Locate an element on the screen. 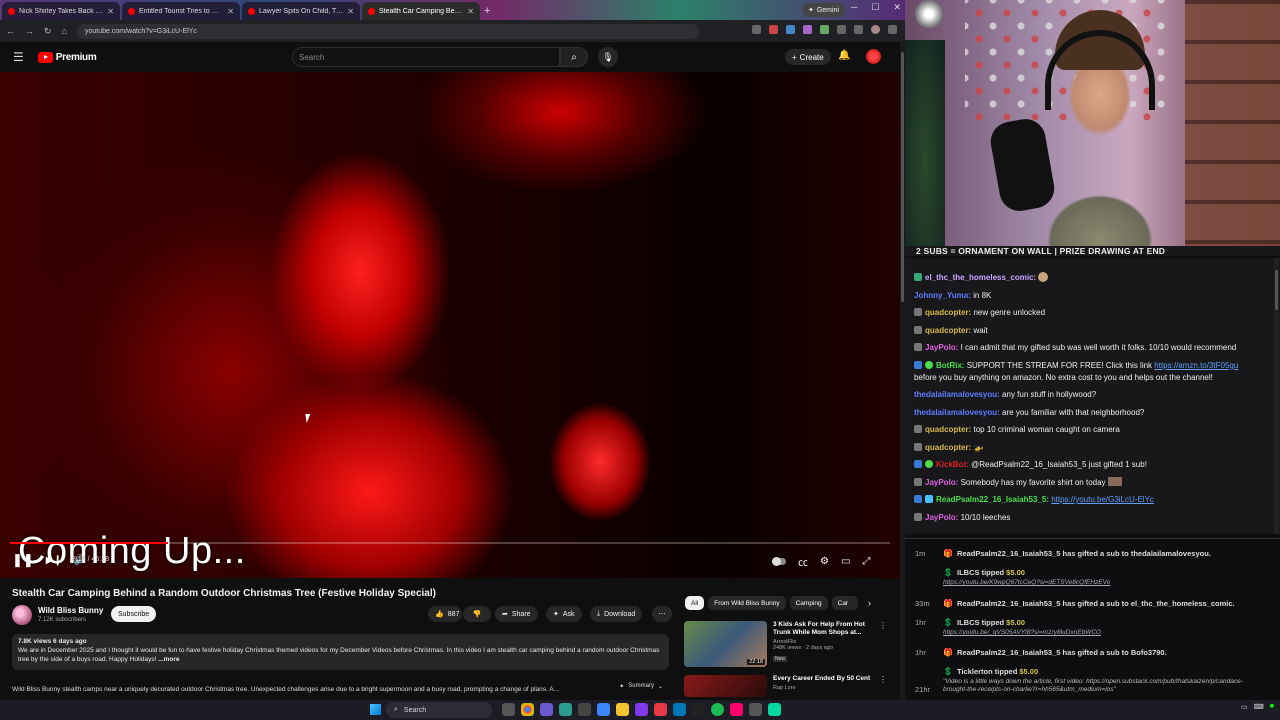 This screenshot has height=720, width=1280. browser-tab-active: Stealth Car Camping Behin ✕ is located at coordinates (421, 11).